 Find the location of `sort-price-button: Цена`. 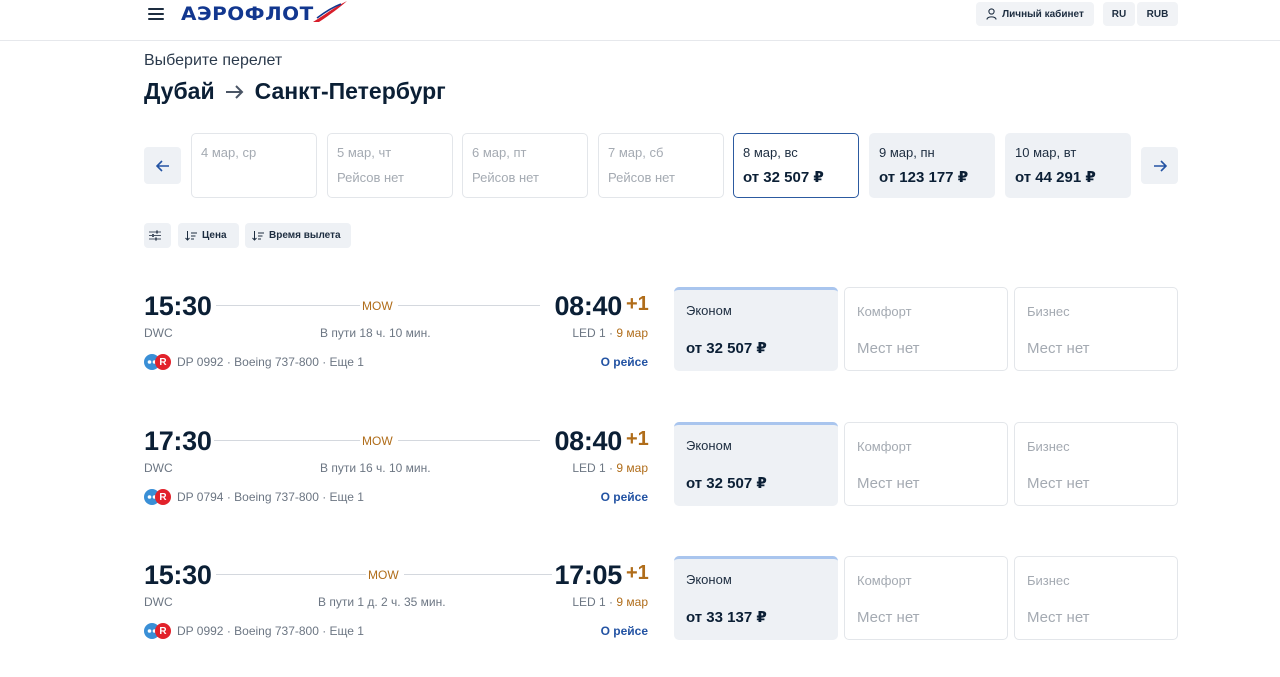

sort-price-button: Цена is located at coordinates (208, 235).